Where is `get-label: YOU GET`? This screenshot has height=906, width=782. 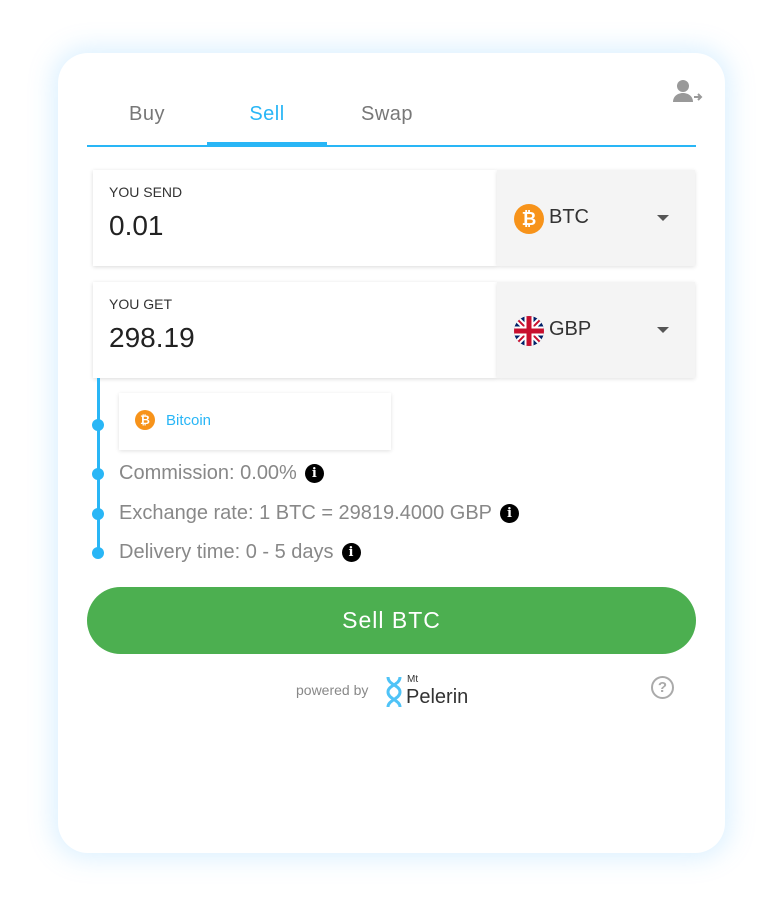
get-label: YOU GET is located at coordinates (141, 304).